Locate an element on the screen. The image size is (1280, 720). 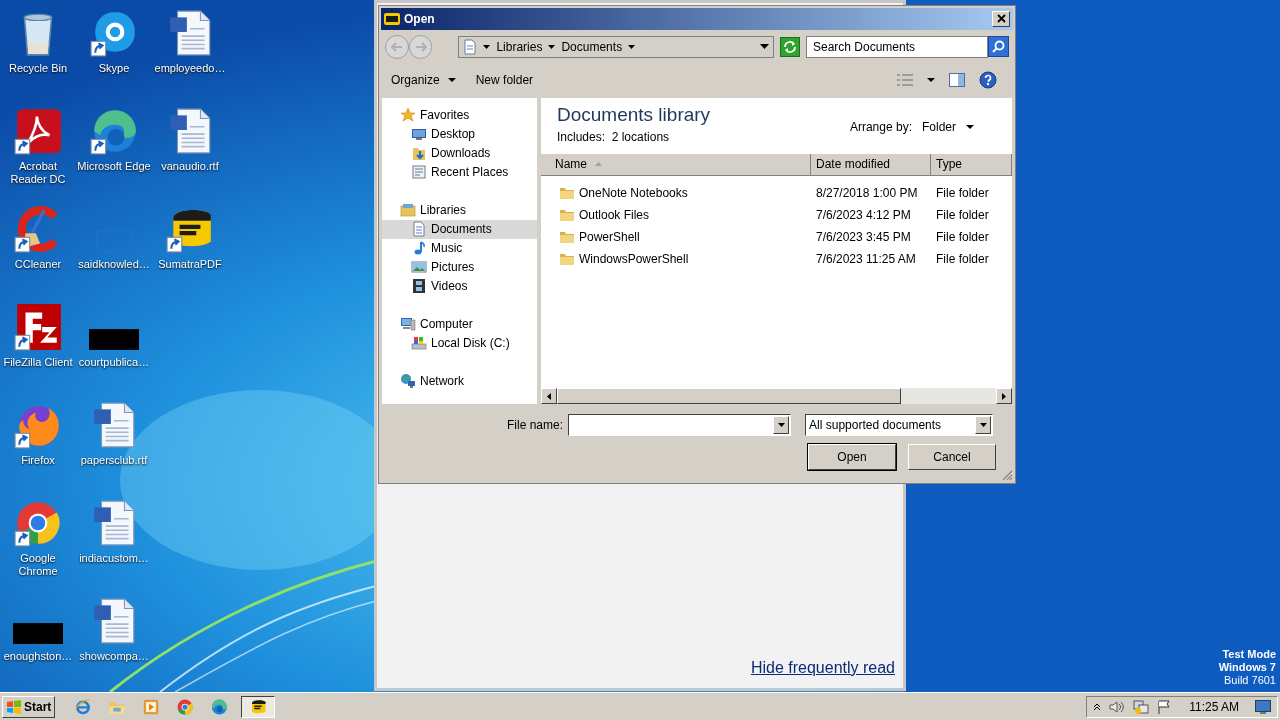
date-cell-text: 7/6/2023 11:25 AM is located at coordinates (866, 259).